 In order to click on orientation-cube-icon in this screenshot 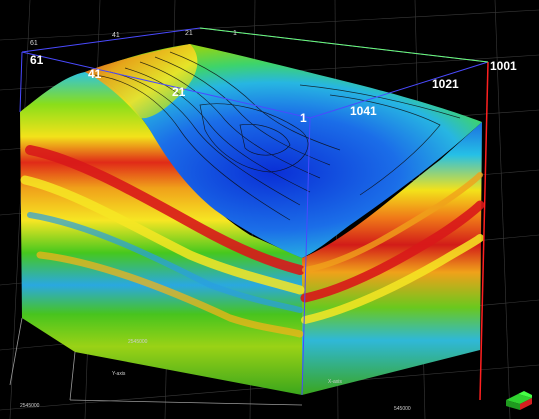, I will do `click(519, 397)`.